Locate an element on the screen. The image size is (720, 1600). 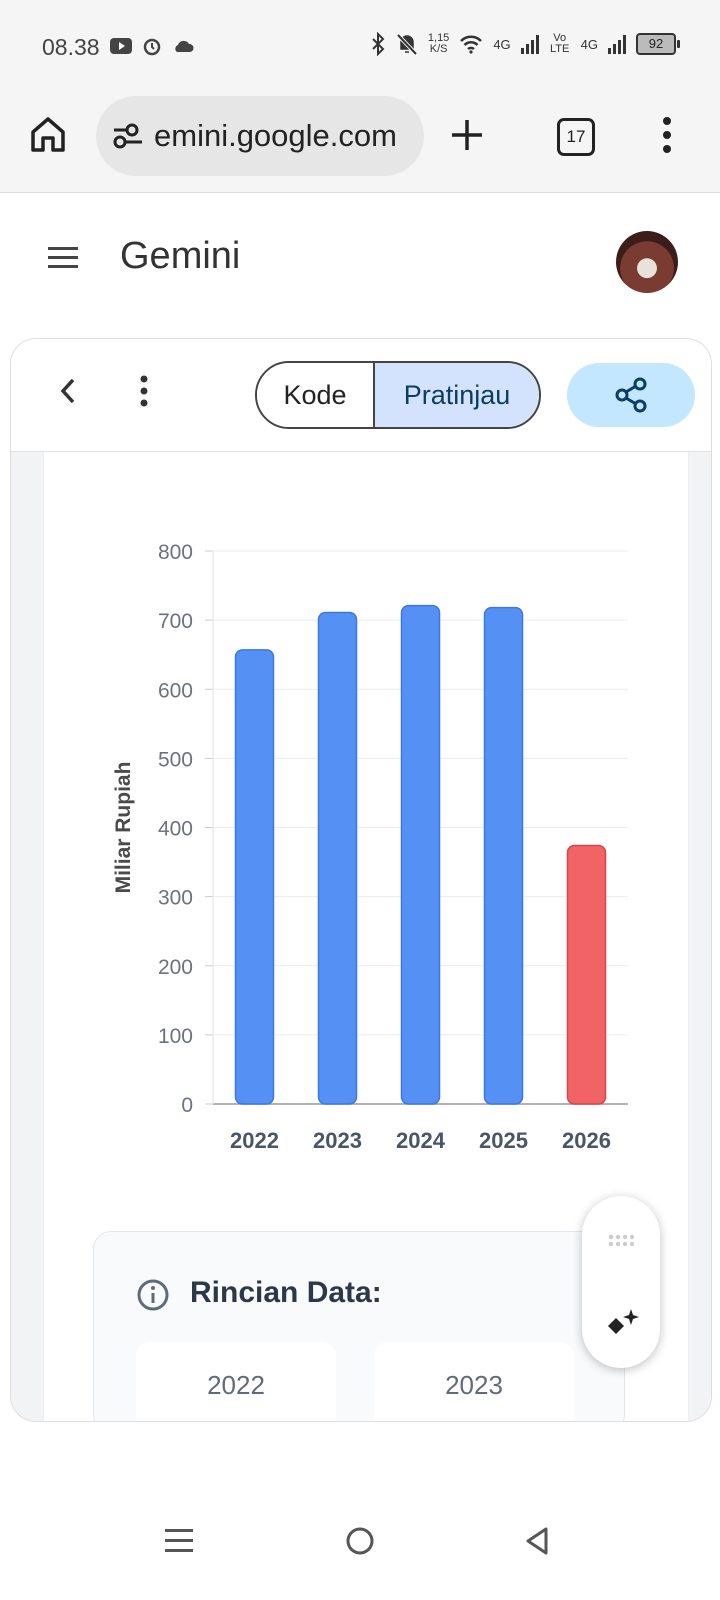
tab-preview: Pratinjau is located at coordinates (457, 395).